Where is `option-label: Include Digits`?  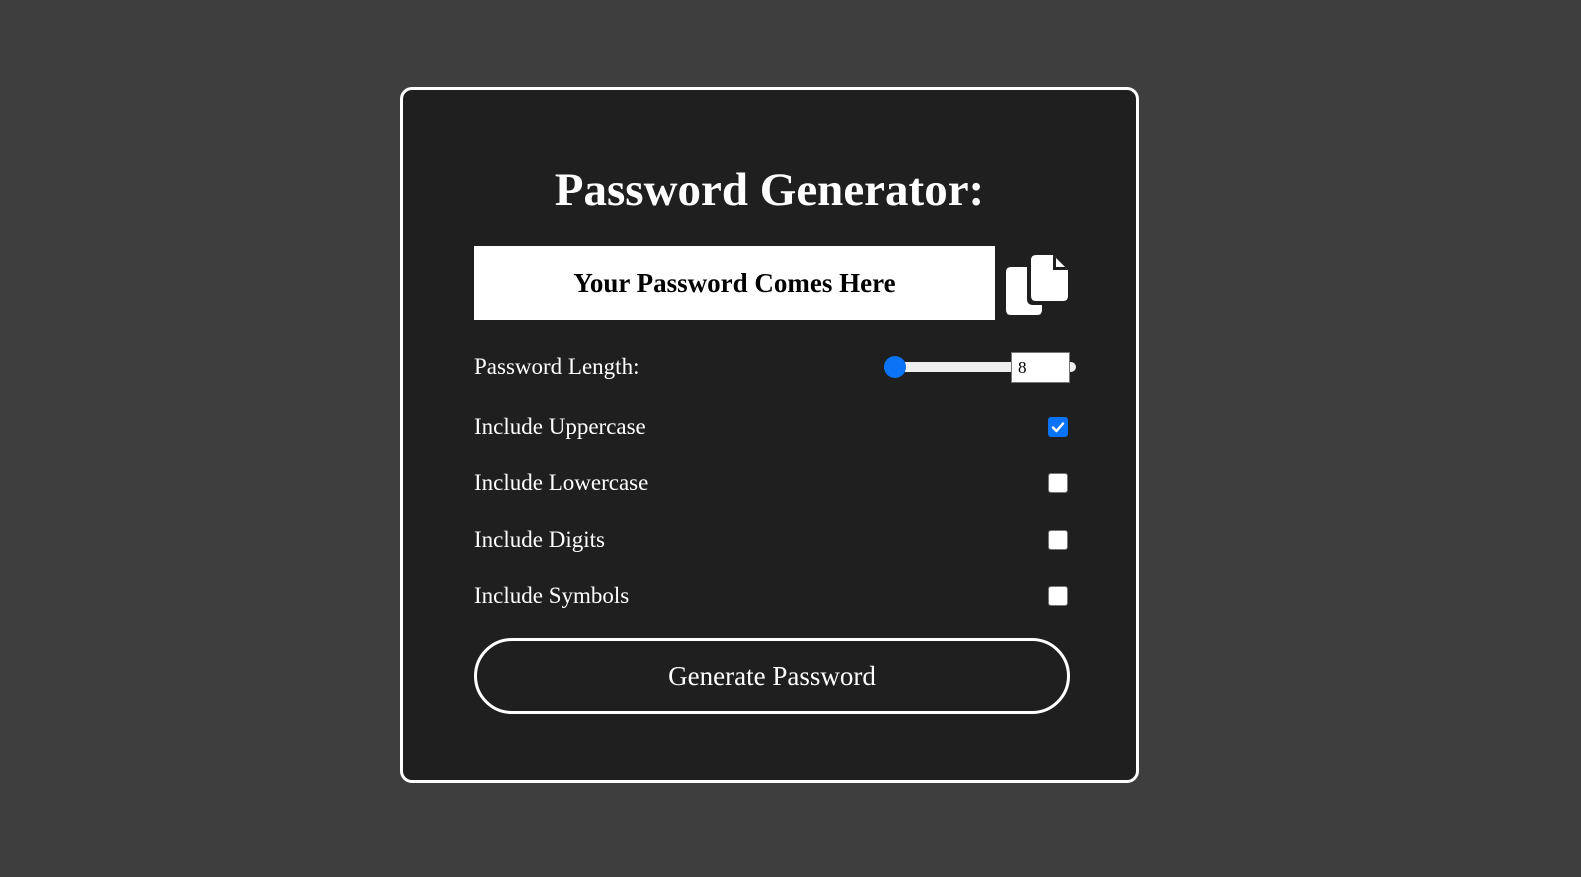
option-label: Include Digits is located at coordinates (539, 539).